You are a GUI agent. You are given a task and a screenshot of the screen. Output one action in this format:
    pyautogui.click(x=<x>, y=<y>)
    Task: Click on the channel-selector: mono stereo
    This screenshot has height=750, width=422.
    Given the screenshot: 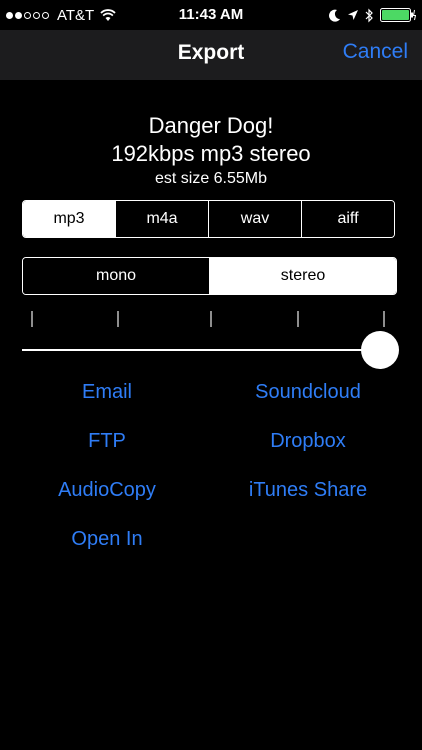 What is the action you would take?
    pyautogui.click(x=209, y=276)
    